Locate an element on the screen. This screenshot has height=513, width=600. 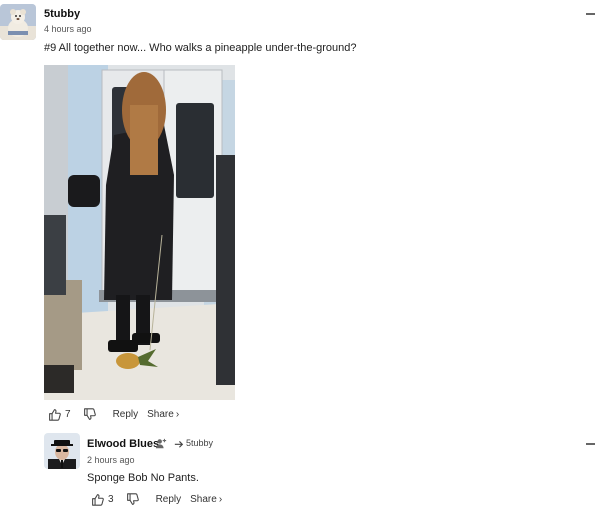
reply-actions: 3 Reply Share › is located at coordinates (156, 499).